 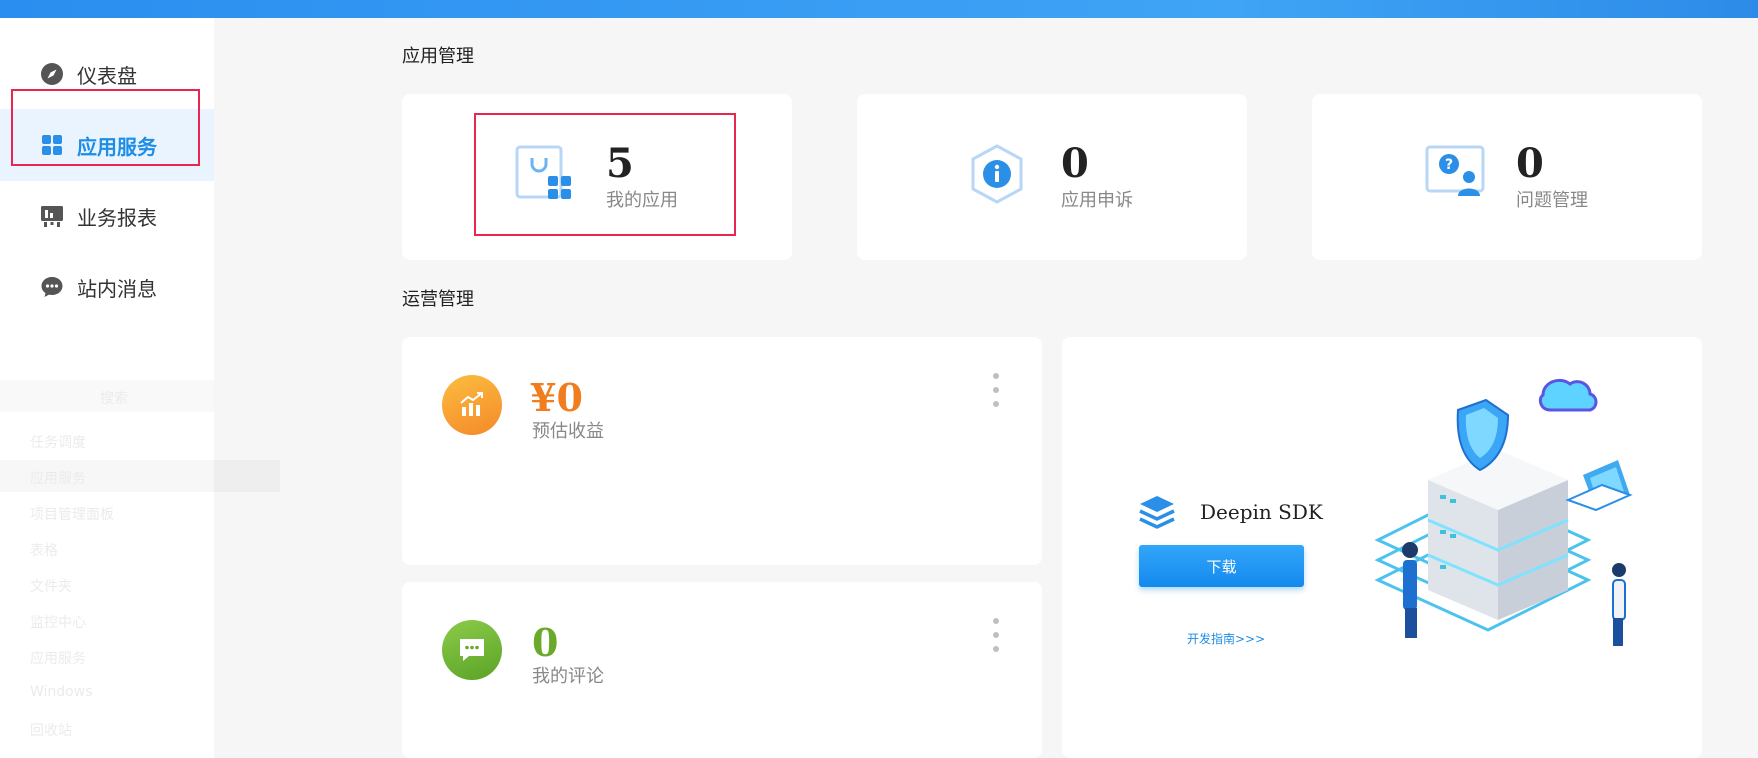 What do you see at coordinates (722, 451) in the screenshot?
I see `revenue-card: ¥0 预估收益` at bounding box center [722, 451].